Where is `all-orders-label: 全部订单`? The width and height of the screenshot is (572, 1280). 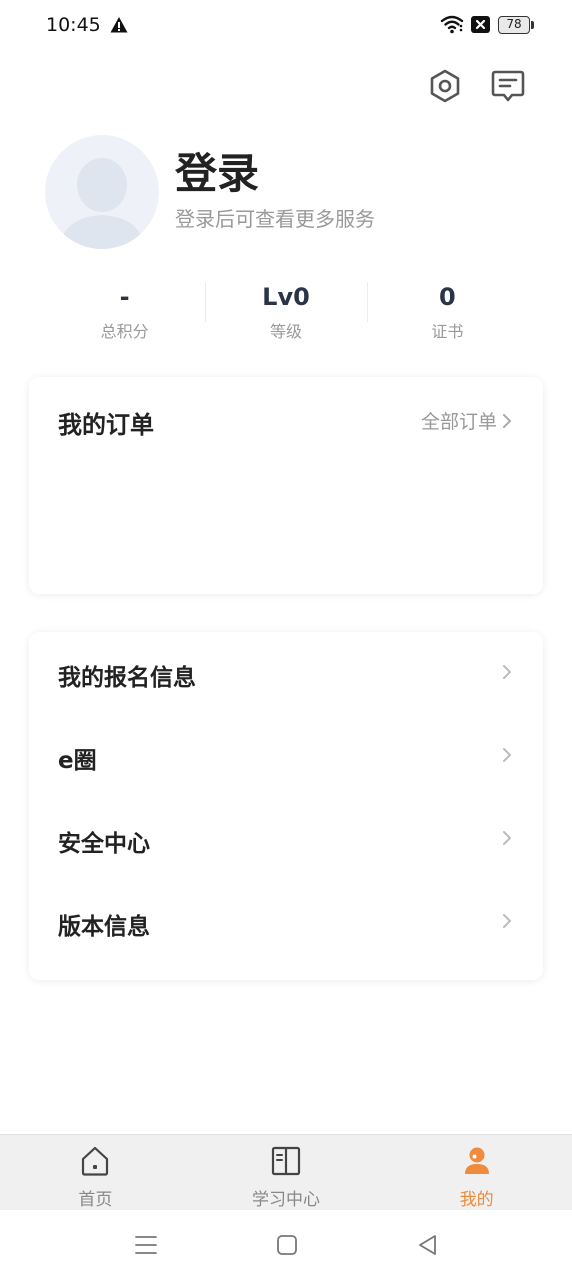
all-orders-label: 全部订单 is located at coordinates (458, 422).